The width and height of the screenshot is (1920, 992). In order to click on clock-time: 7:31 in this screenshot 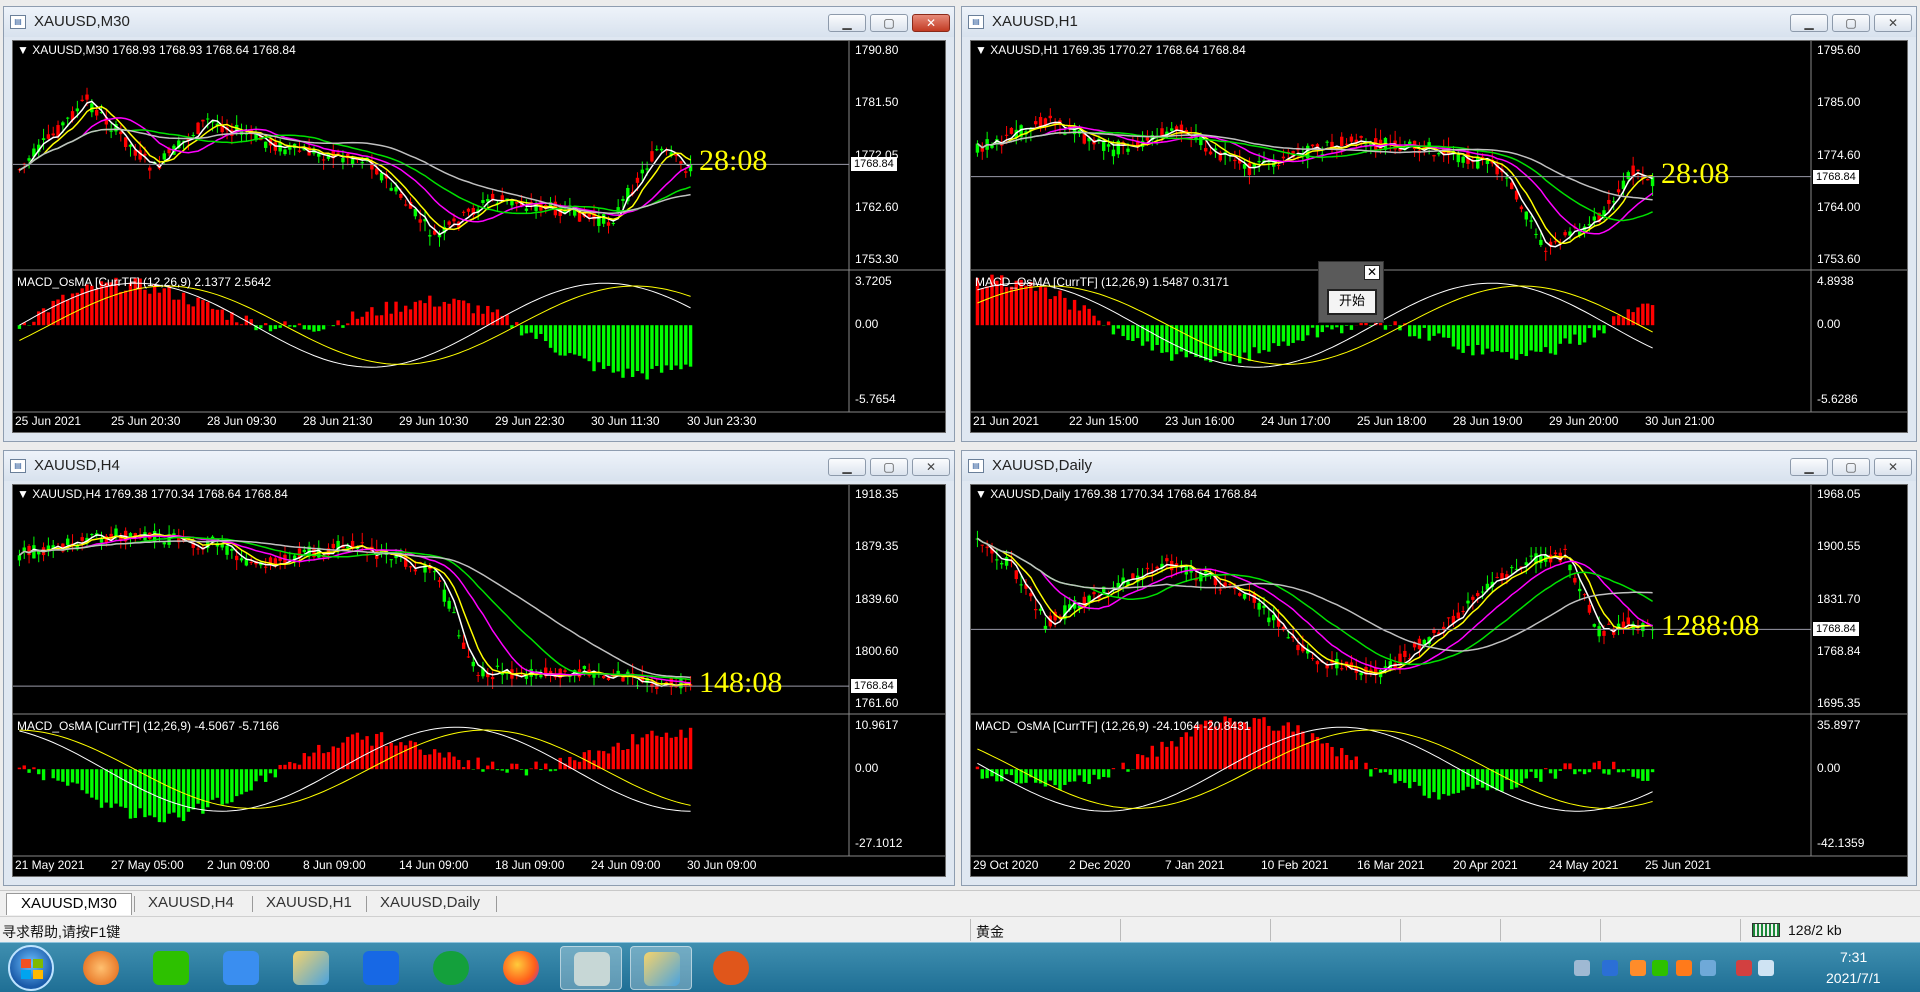, I will do `click(1853, 957)`.